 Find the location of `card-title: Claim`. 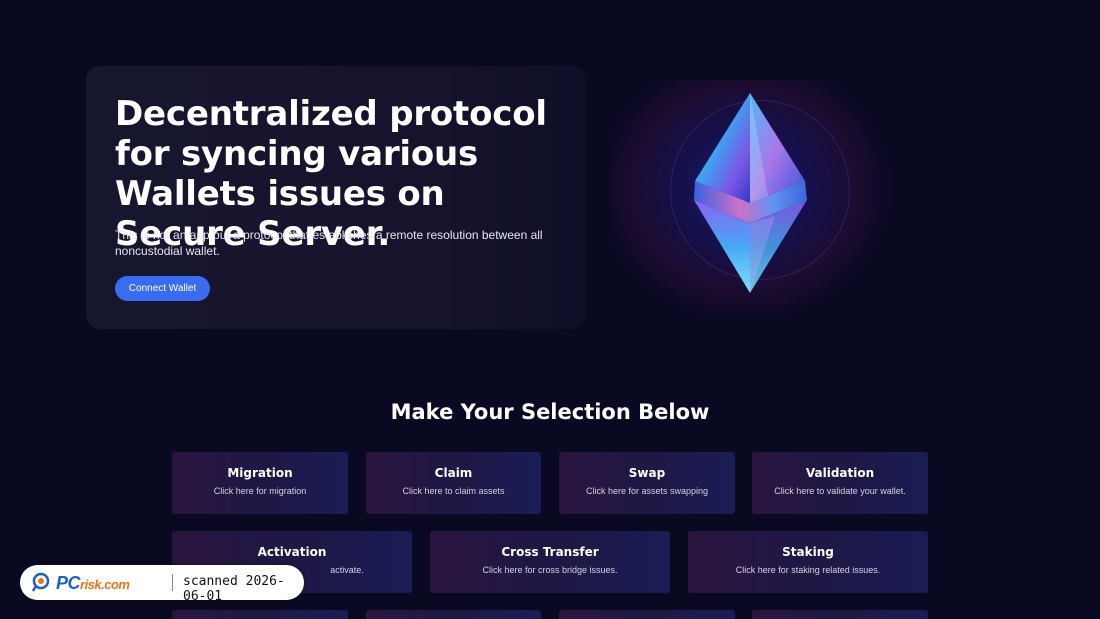

card-title: Claim is located at coordinates (453, 473).